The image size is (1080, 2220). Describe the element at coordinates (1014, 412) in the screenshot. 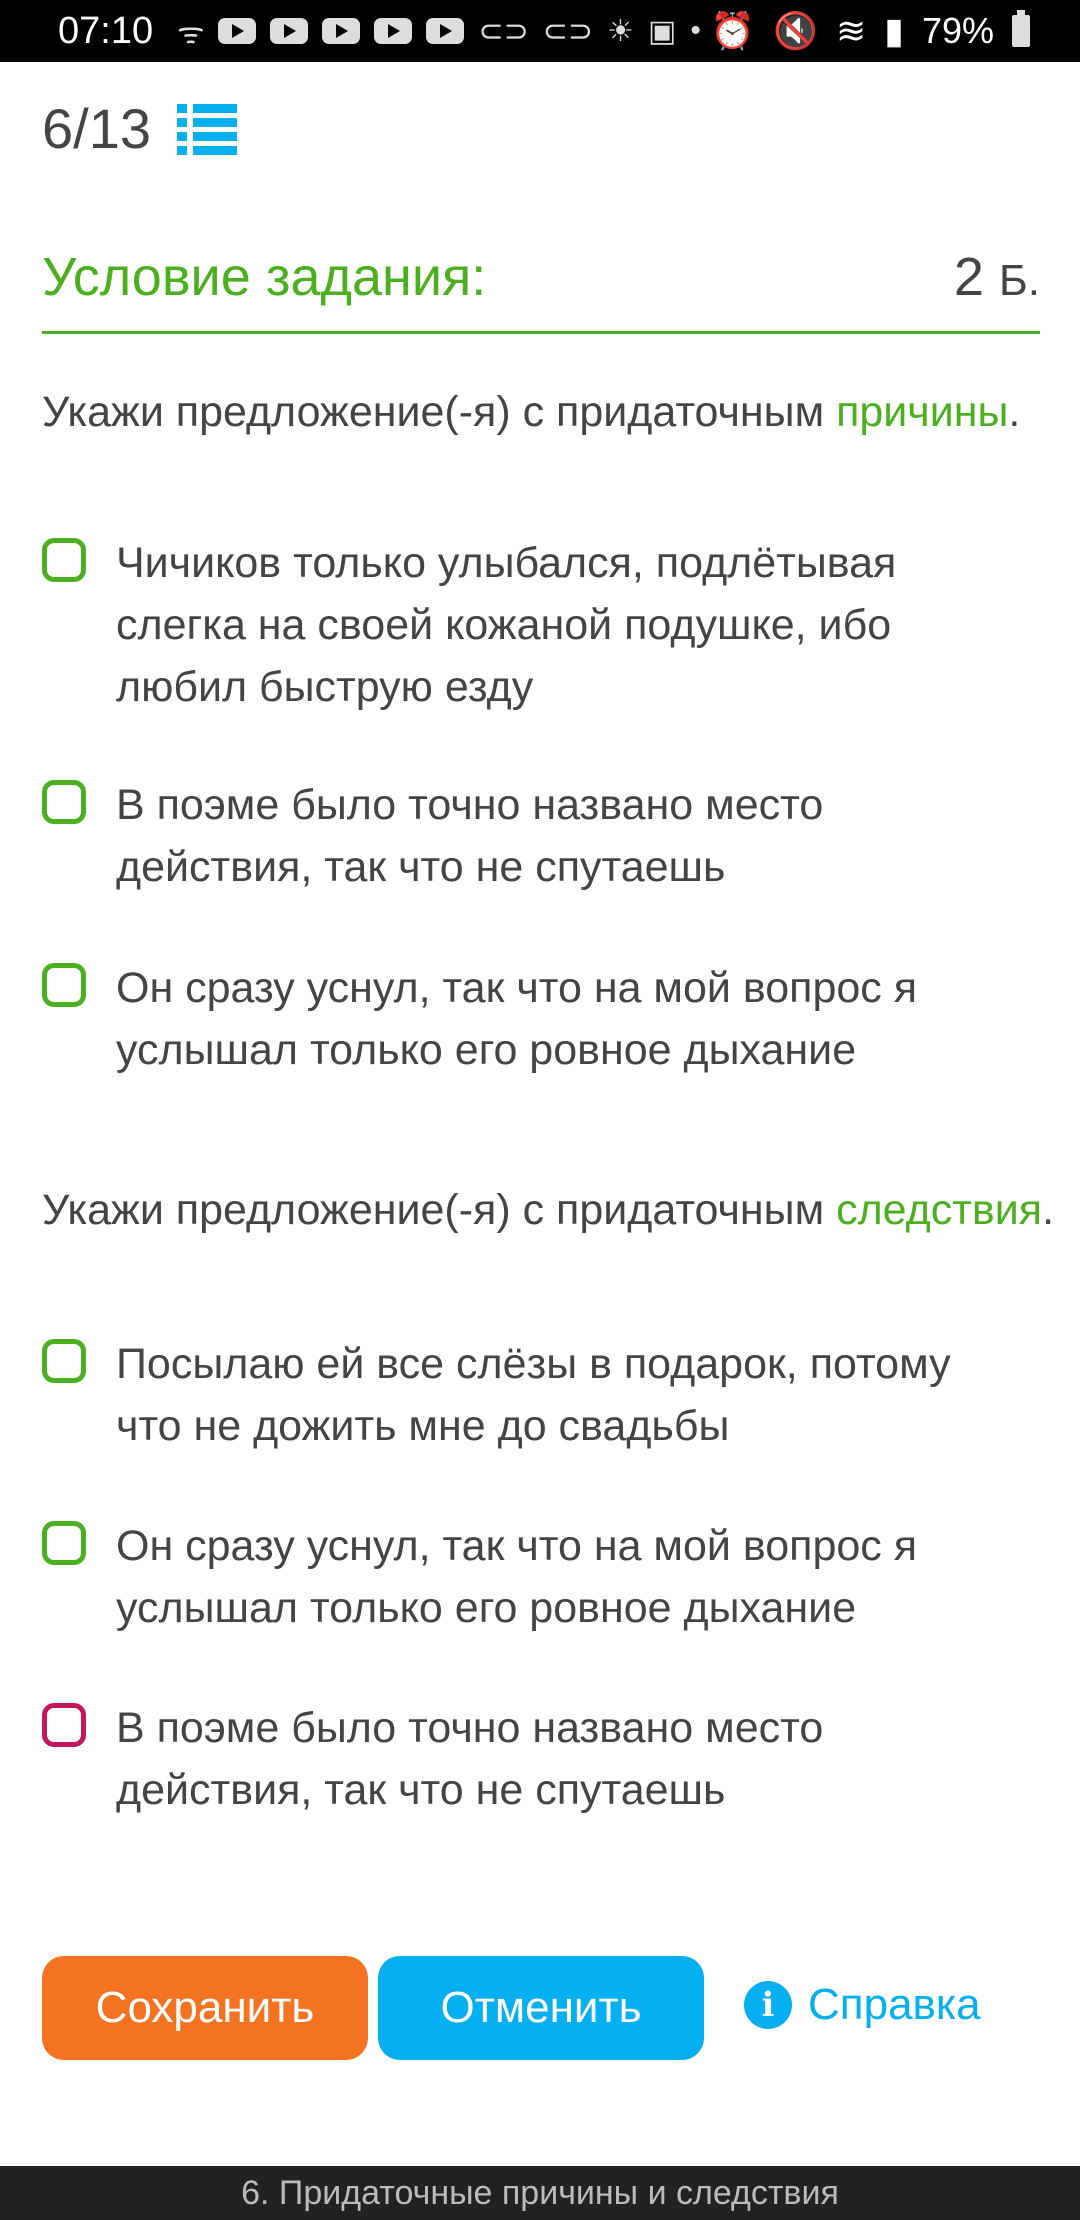

I see `question-1-suffix: .` at that location.